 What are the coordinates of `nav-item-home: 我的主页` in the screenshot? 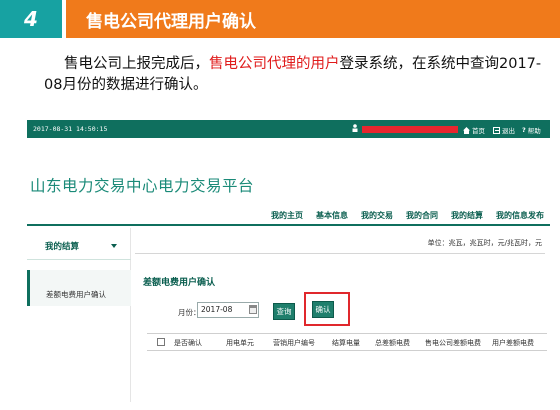 It's located at (287, 215).